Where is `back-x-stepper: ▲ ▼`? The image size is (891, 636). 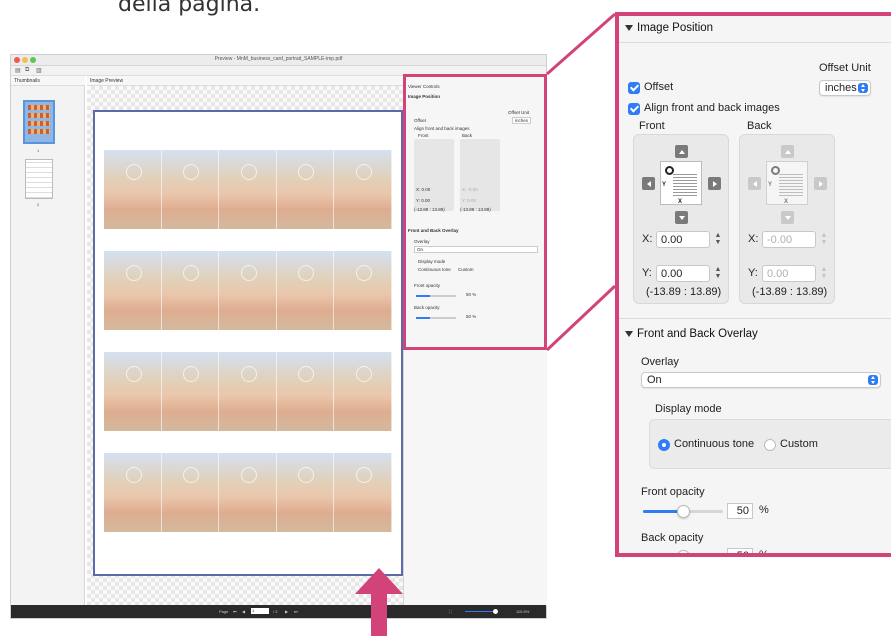 back-x-stepper: ▲ ▼ is located at coordinates (824, 239).